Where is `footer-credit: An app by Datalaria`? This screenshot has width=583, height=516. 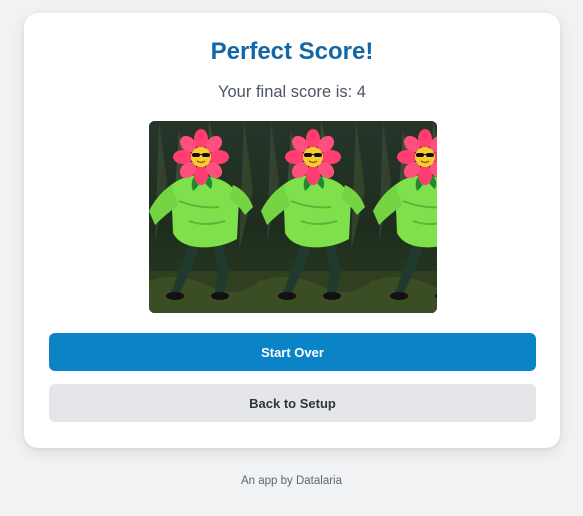 footer-credit: An app by Datalaria is located at coordinates (291, 481).